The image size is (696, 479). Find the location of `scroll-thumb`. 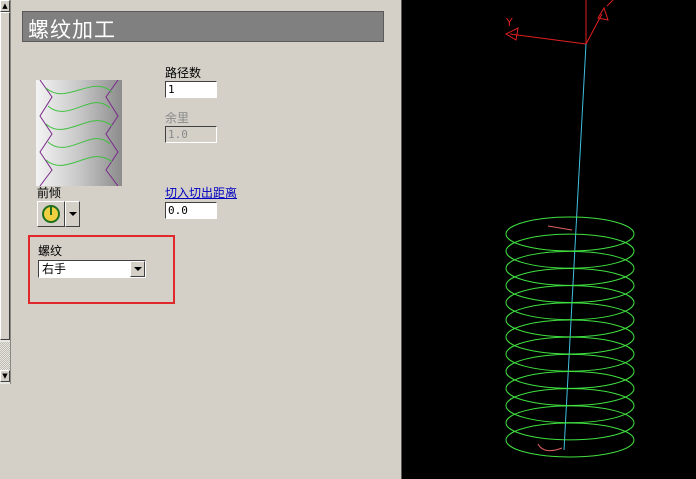

scroll-thumb is located at coordinates (5, 176).